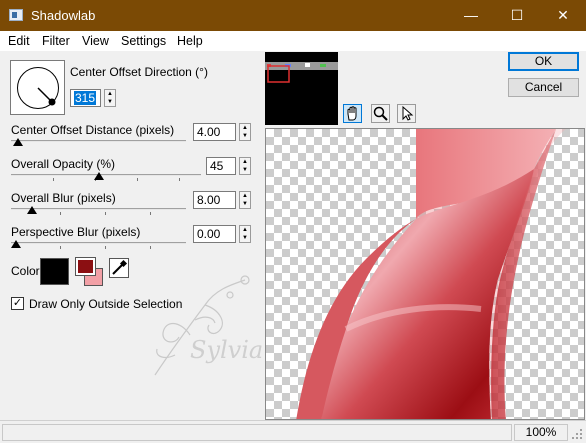 This screenshot has height=443, width=586. I want to click on shadow-color-swatch, so click(54, 271).